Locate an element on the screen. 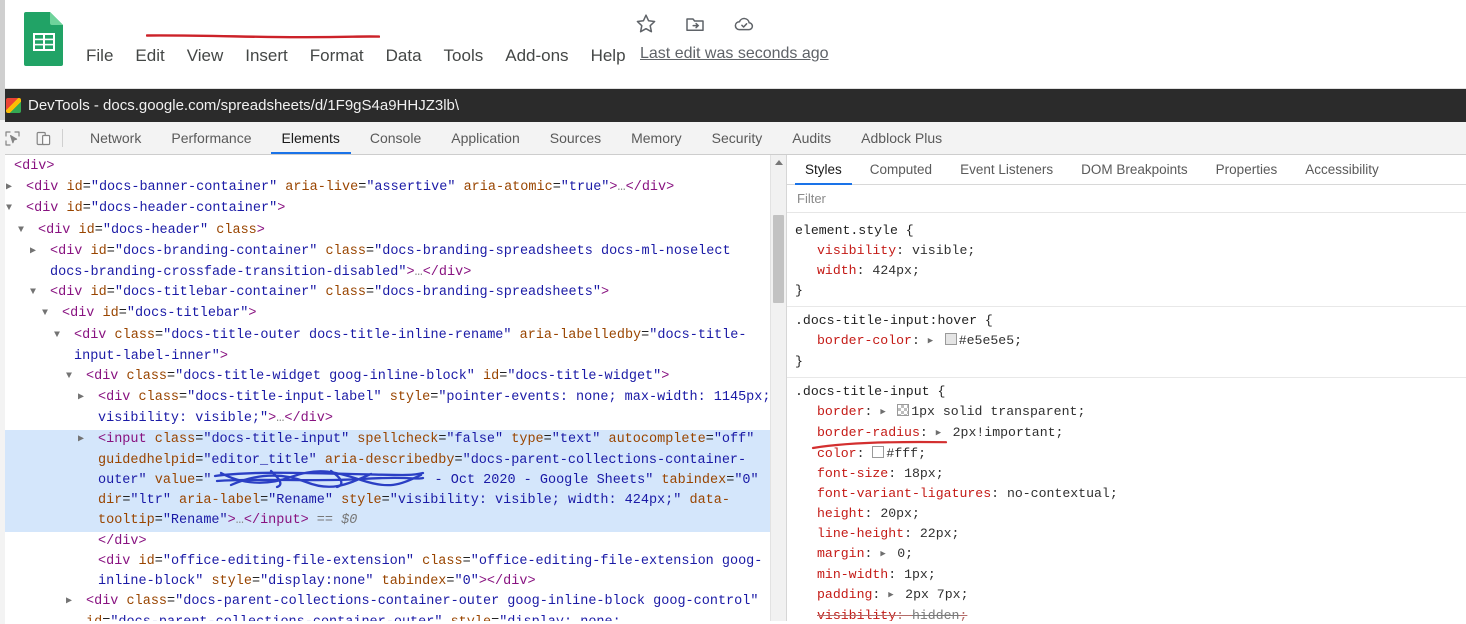 This screenshot has height=624, width=1466. css-value: visible is located at coordinates (939, 250).